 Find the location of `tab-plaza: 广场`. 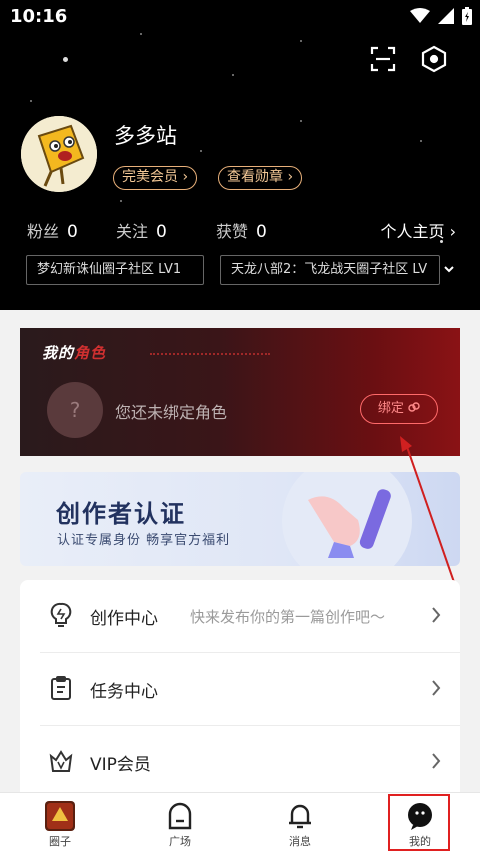

tab-plaza: 广场 is located at coordinates (180, 823).